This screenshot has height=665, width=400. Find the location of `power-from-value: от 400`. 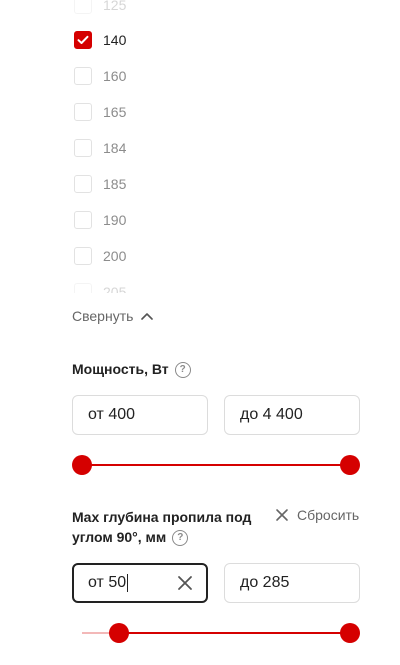

power-from-value: от 400 is located at coordinates (112, 414).